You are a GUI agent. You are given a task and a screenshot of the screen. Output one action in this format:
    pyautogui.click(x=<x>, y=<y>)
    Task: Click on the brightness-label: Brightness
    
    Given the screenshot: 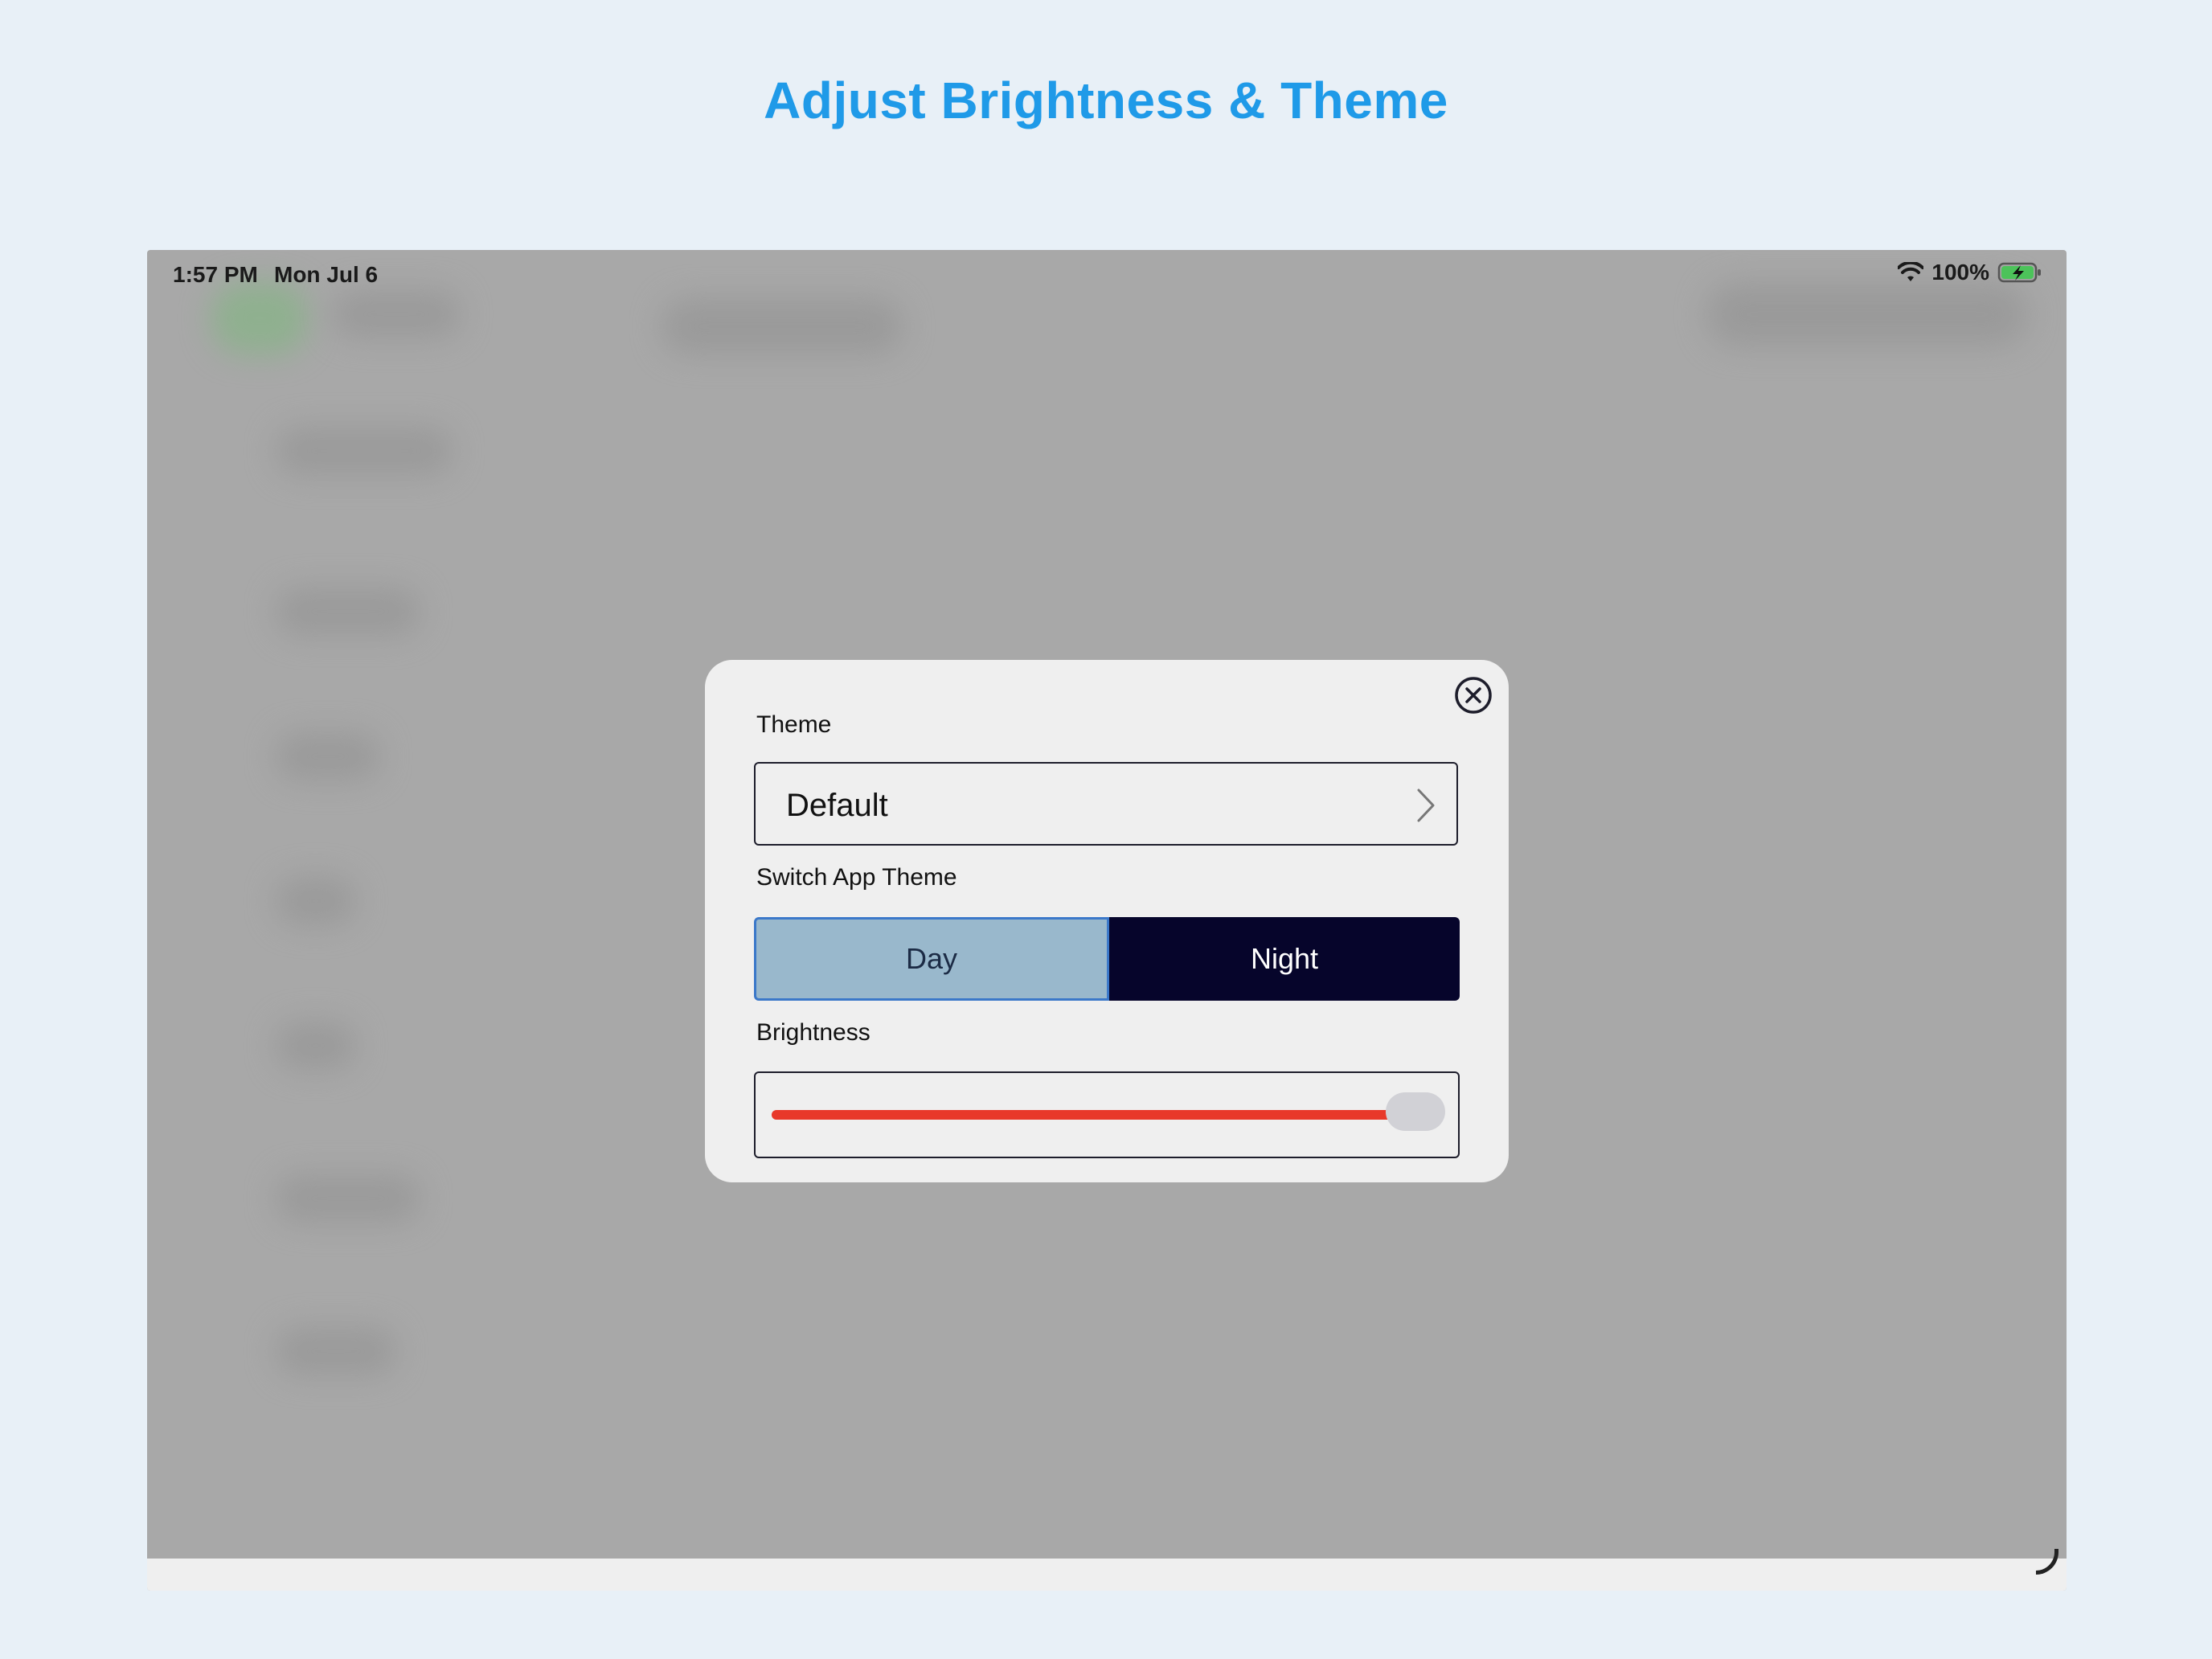 What is the action you would take?
    pyautogui.click(x=813, y=1032)
    